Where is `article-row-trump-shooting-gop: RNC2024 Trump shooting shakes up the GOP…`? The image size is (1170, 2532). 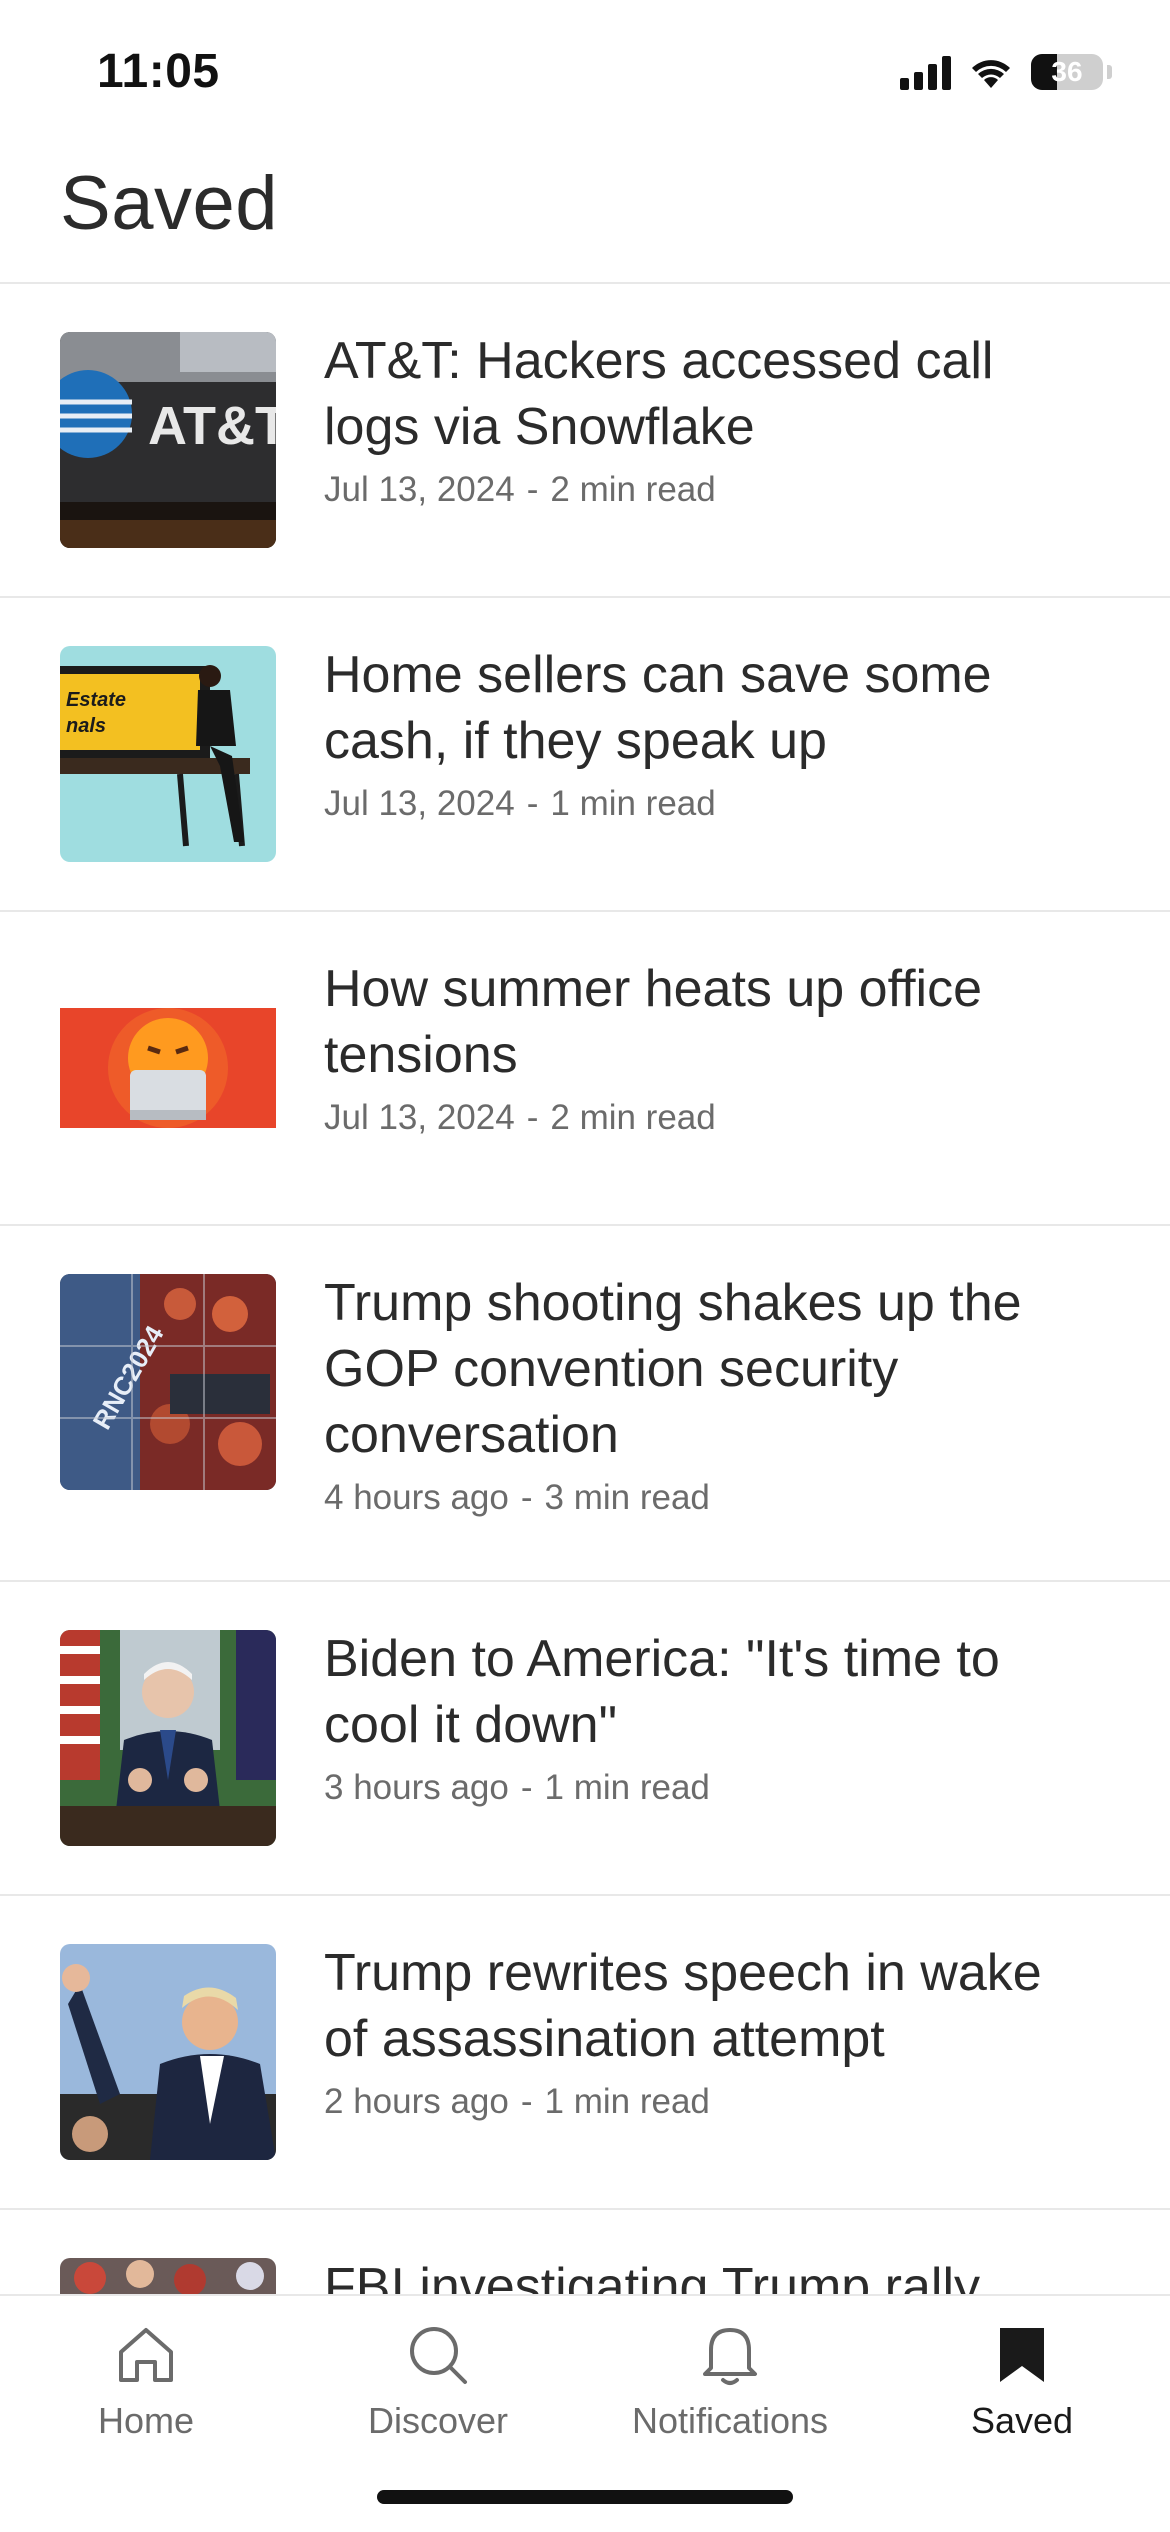 article-row-trump-shooting-gop: RNC2024 Trump shooting shakes up the GOP… is located at coordinates (585, 1404).